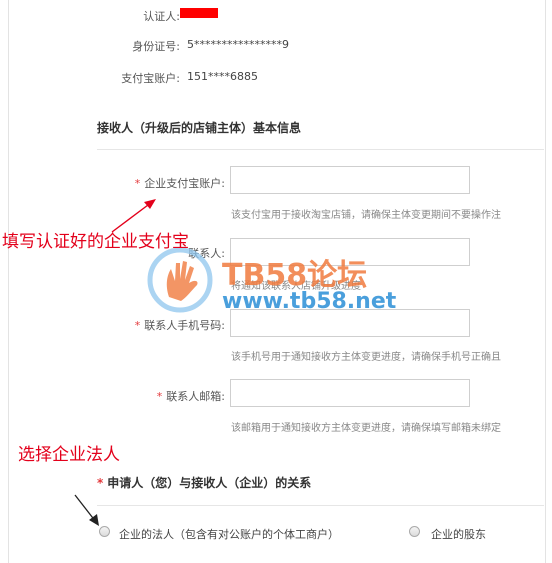 The image size is (552, 563). I want to click on enterprise-alipay-input, so click(350, 180).